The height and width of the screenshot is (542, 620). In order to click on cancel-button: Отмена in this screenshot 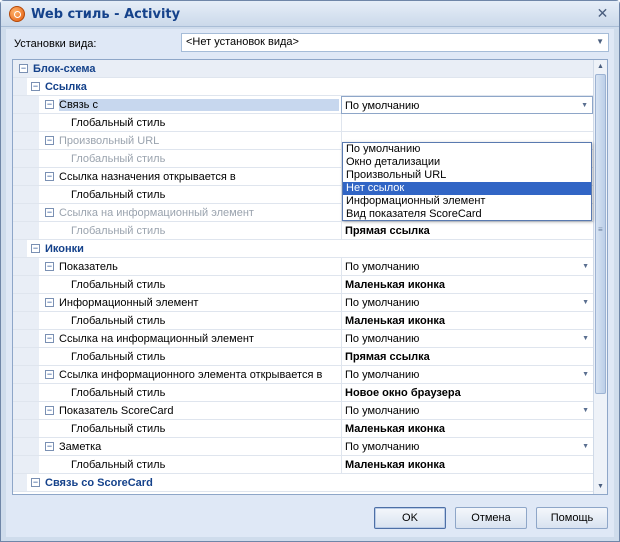, I will do `click(491, 518)`.